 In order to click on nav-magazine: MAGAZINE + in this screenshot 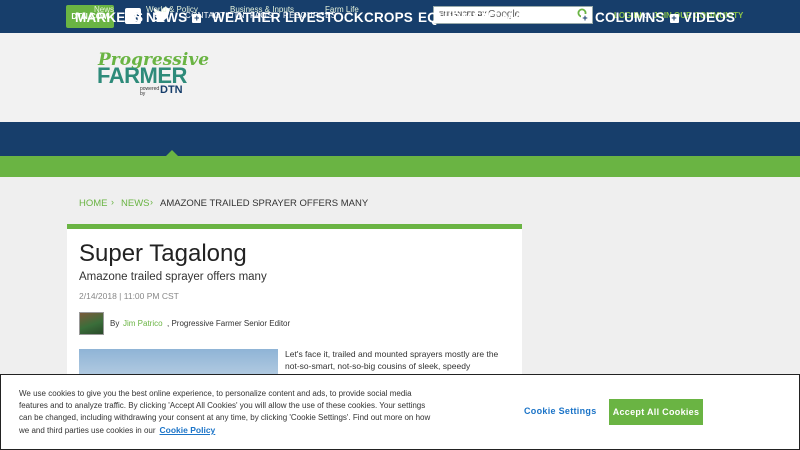, I will do `click(546, 17)`.